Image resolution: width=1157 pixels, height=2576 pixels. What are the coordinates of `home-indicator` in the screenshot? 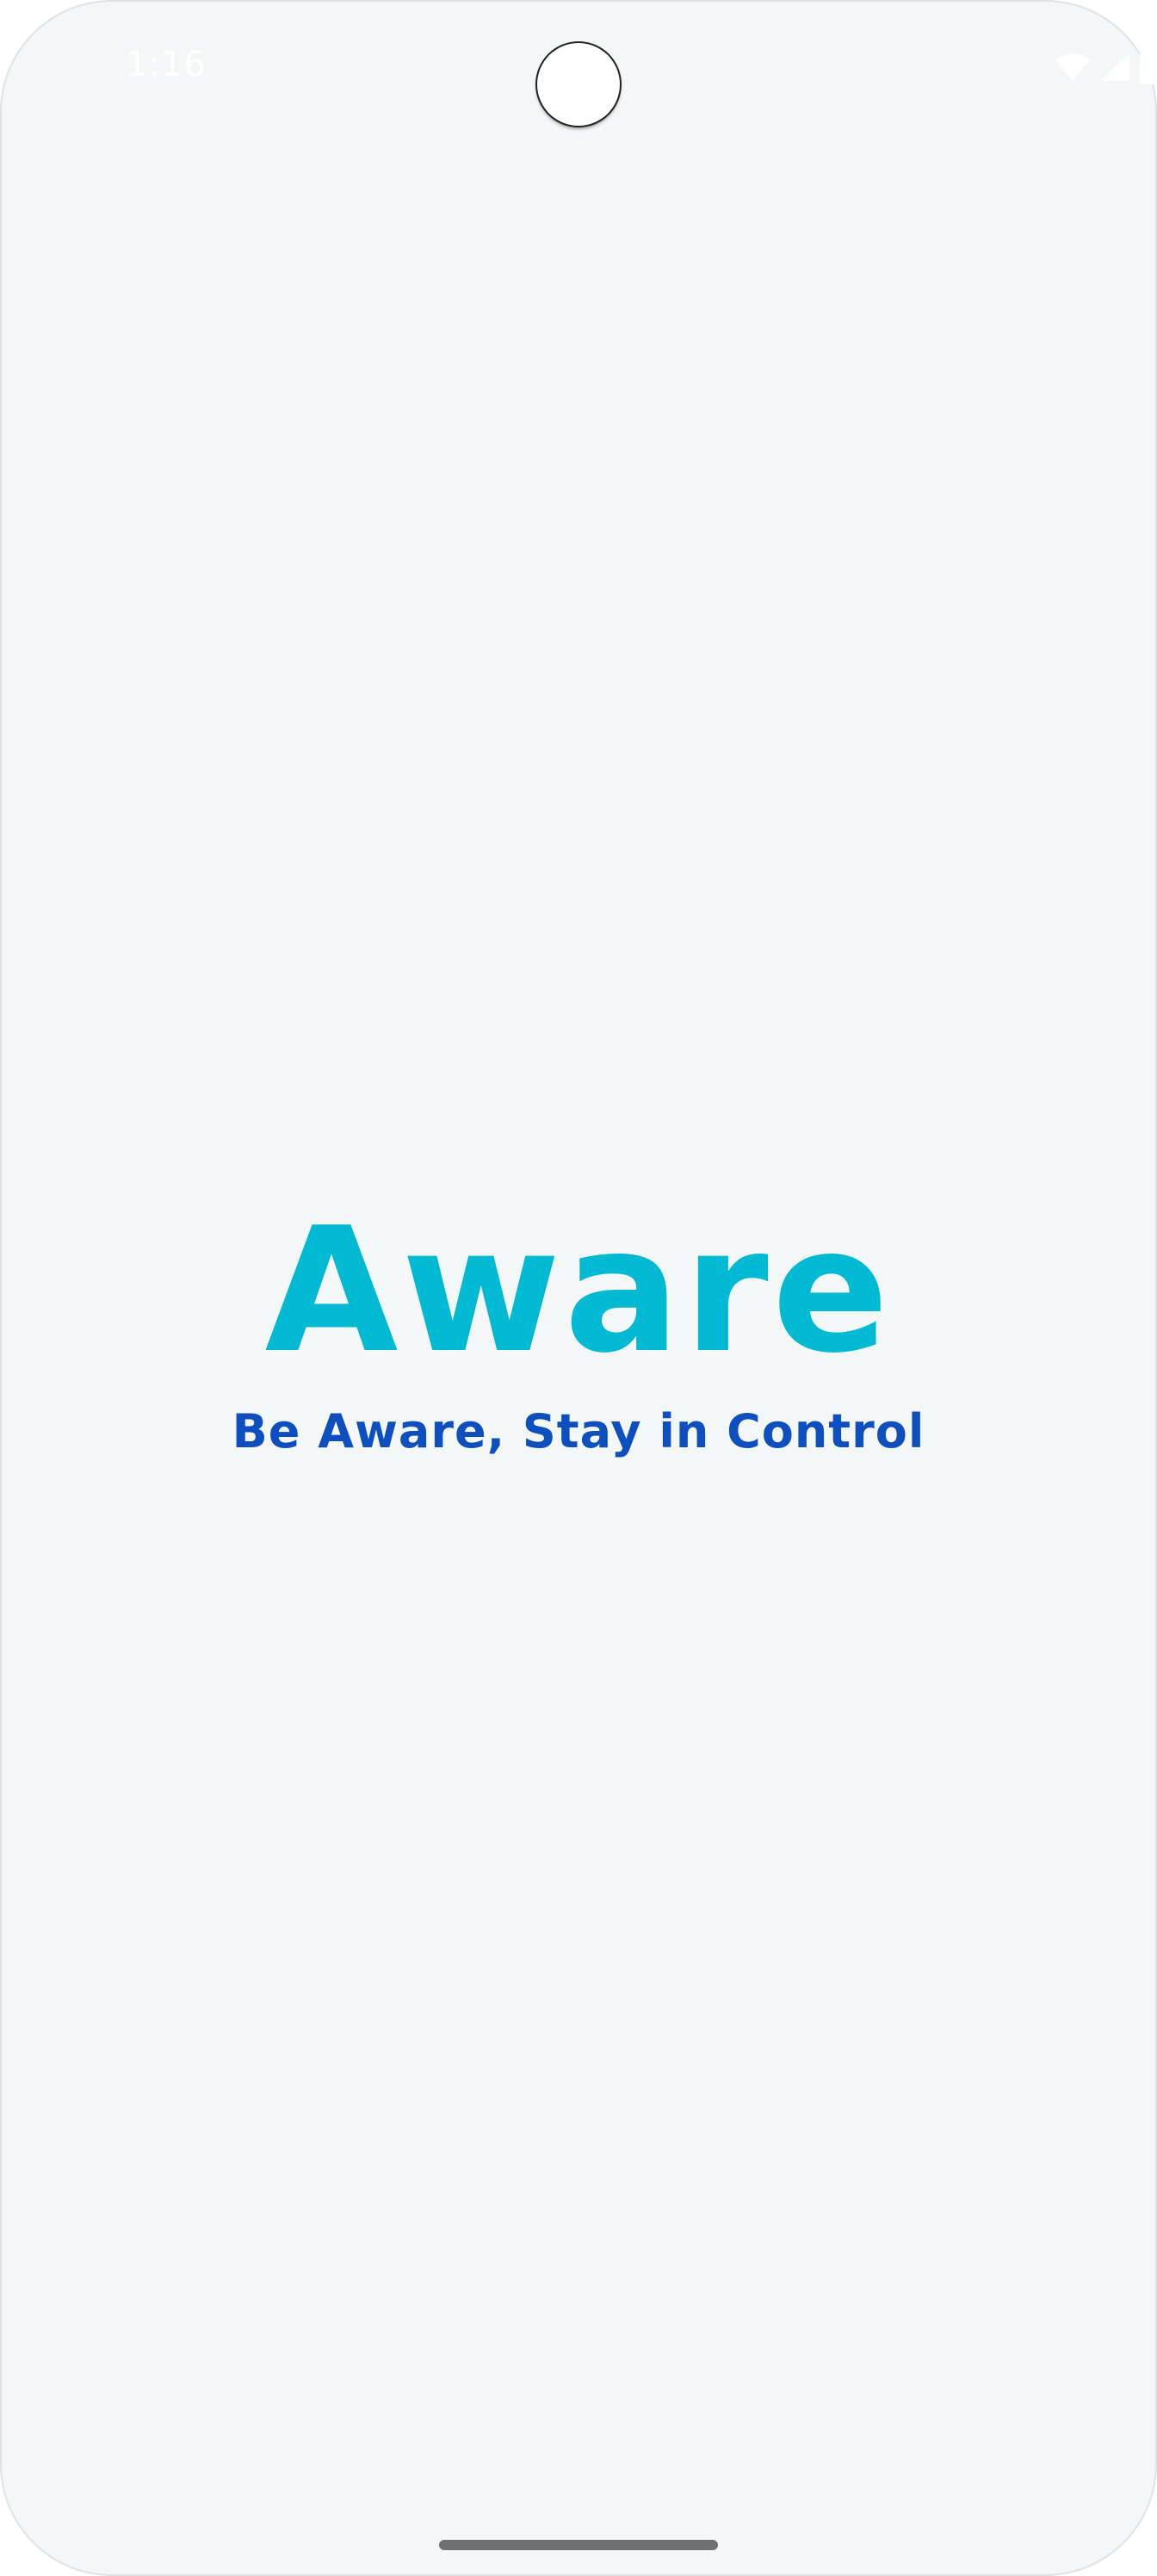 It's located at (579, 2545).